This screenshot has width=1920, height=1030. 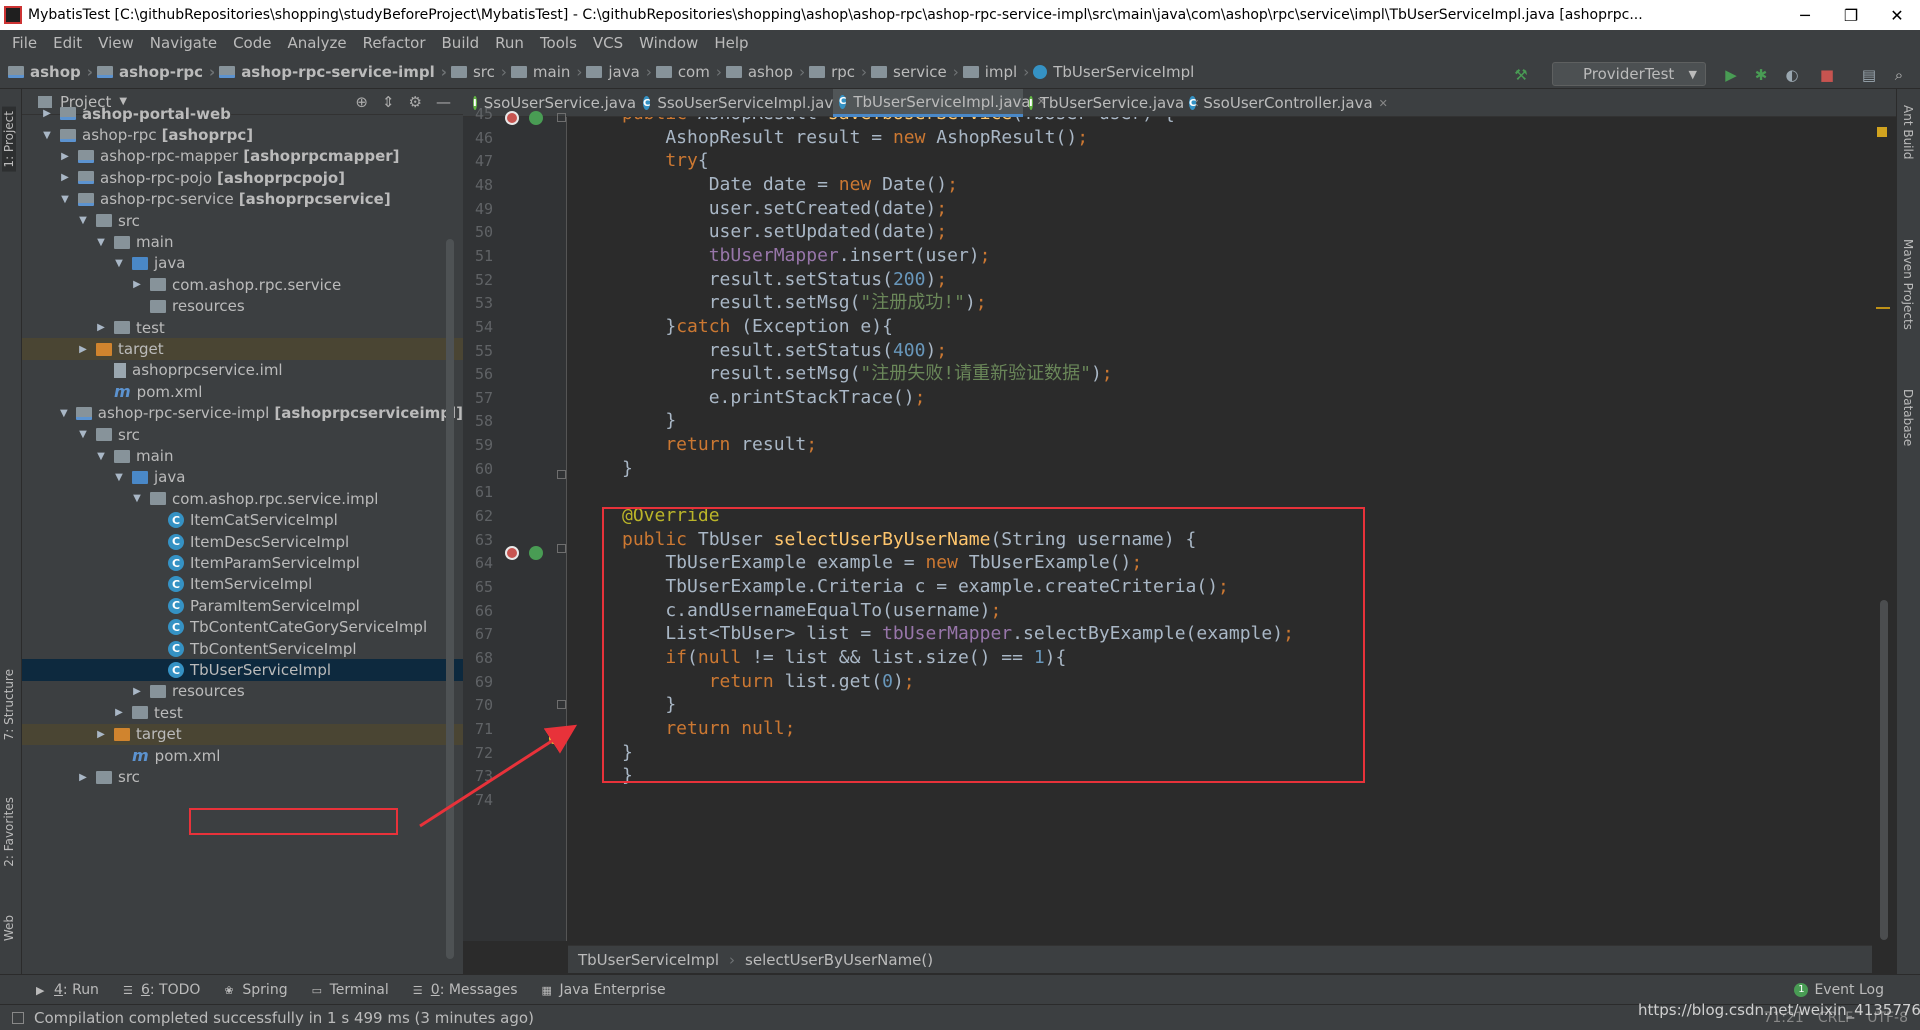 I want to click on tree-node: ▼ src, so click(x=242, y=220).